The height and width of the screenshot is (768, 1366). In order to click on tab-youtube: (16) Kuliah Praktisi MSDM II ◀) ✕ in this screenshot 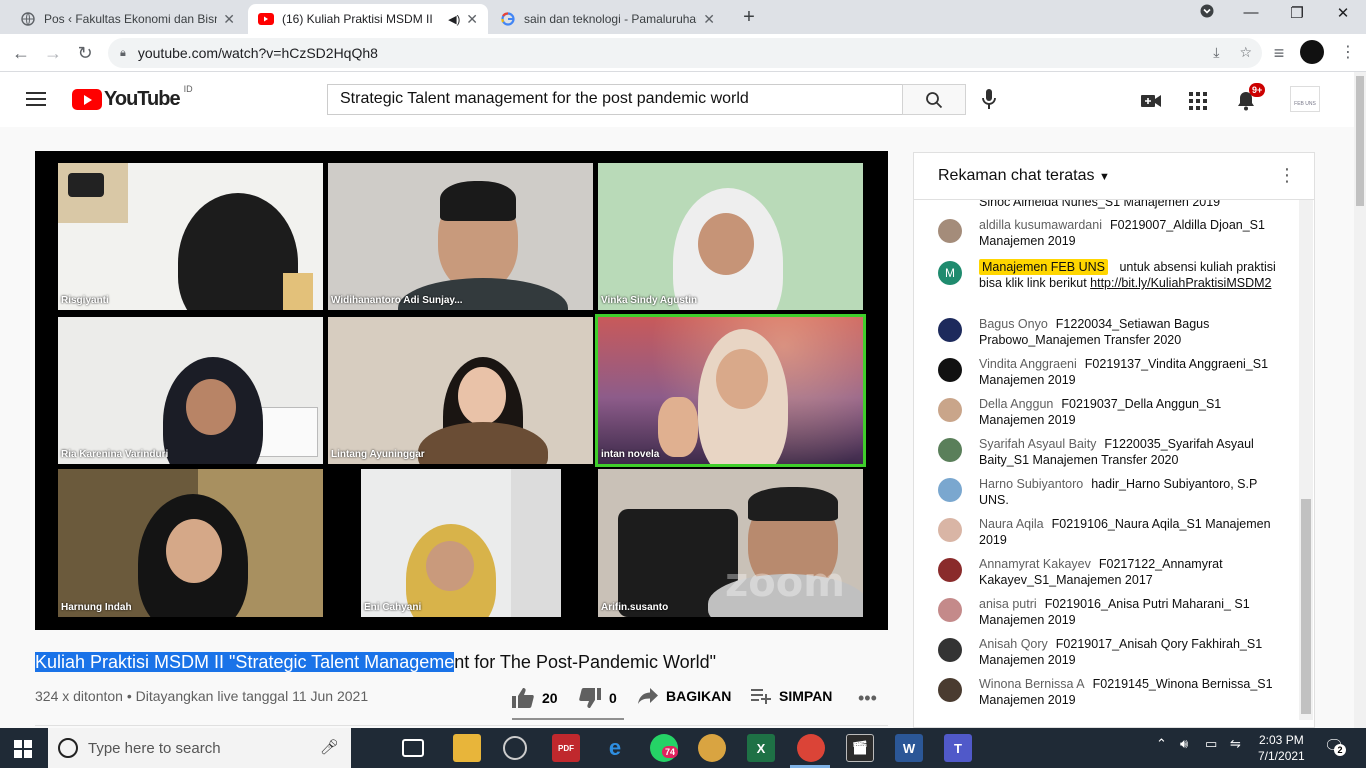, I will do `click(368, 19)`.